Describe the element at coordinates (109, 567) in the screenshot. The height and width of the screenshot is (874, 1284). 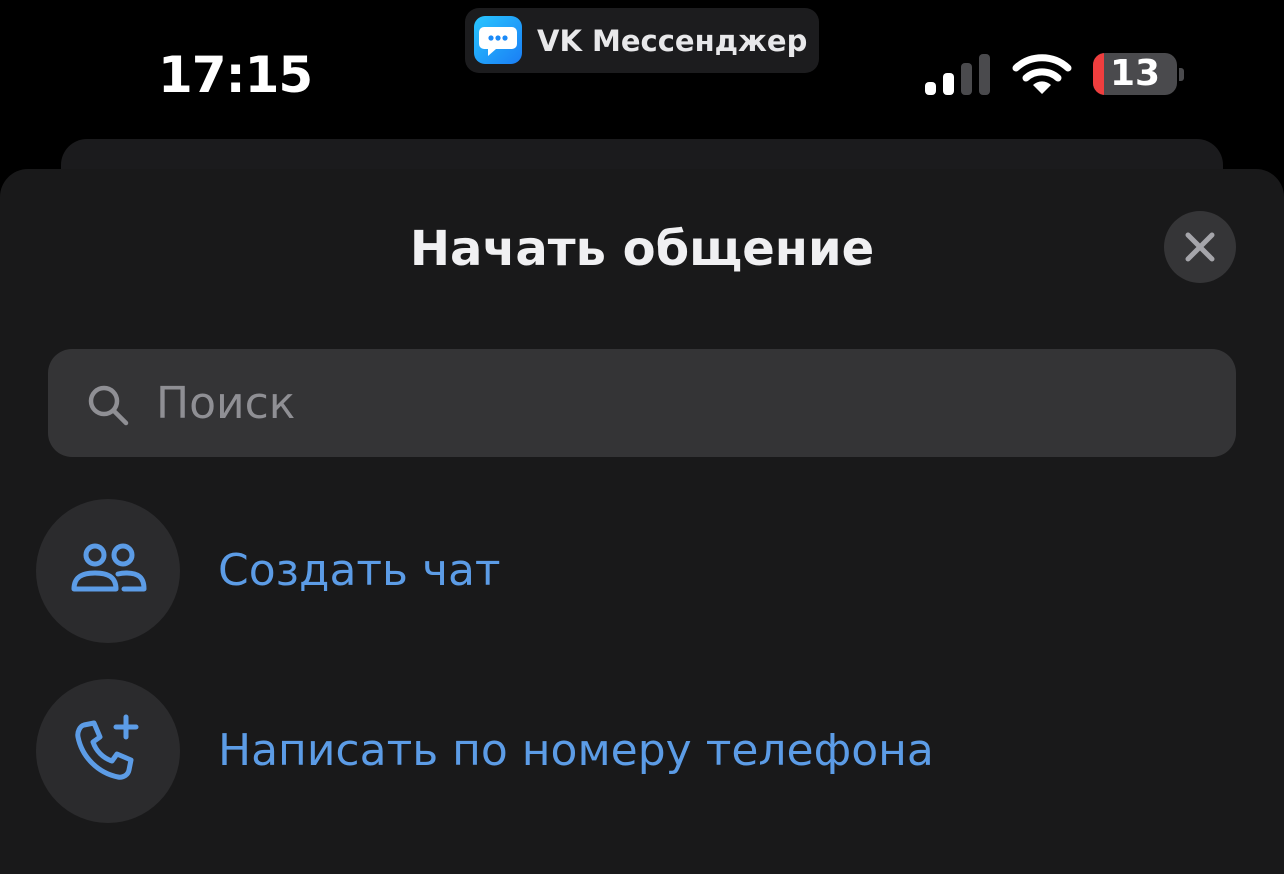
I see `group-users-icon` at that location.